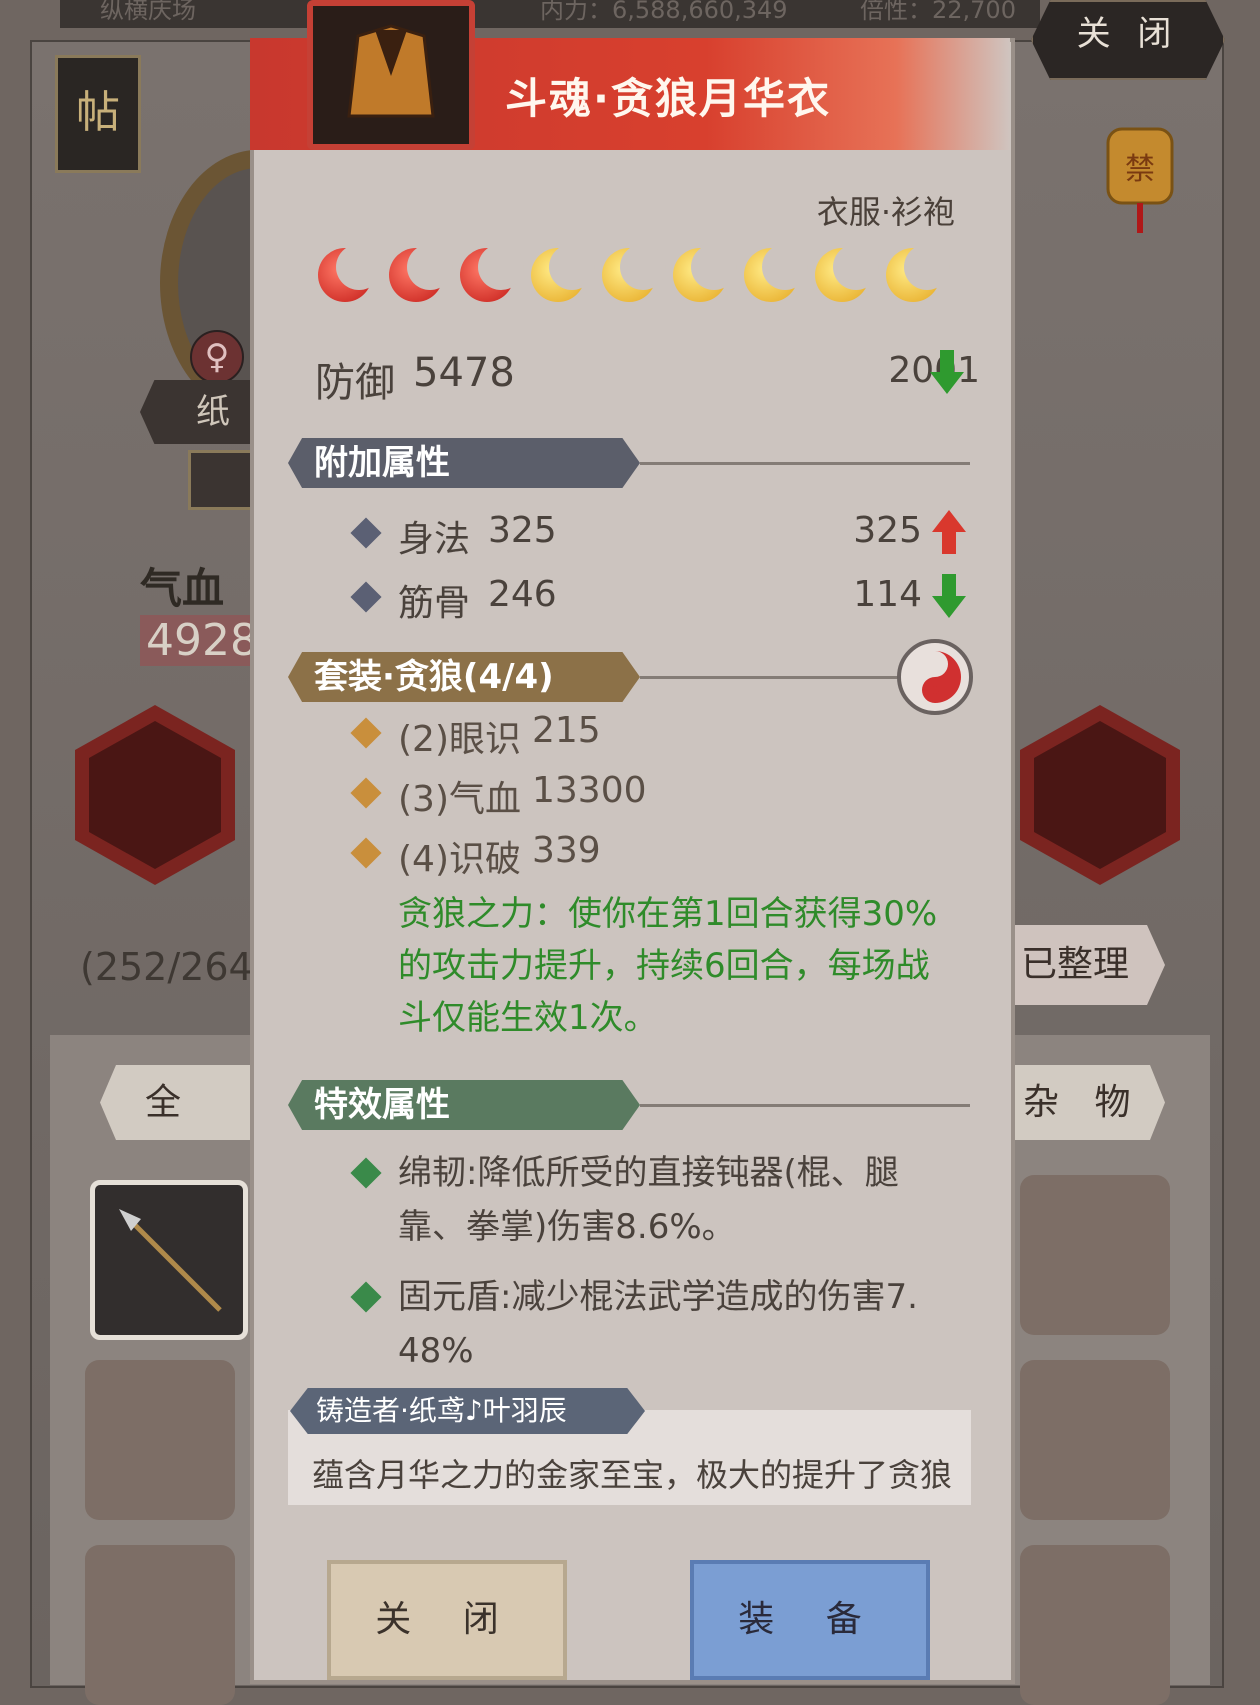 The width and height of the screenshot is (1260, 1705). Describe the element at coordinates (148, 12) in the screenshot. I see `top-left-text: 纵横庆场` at that location.